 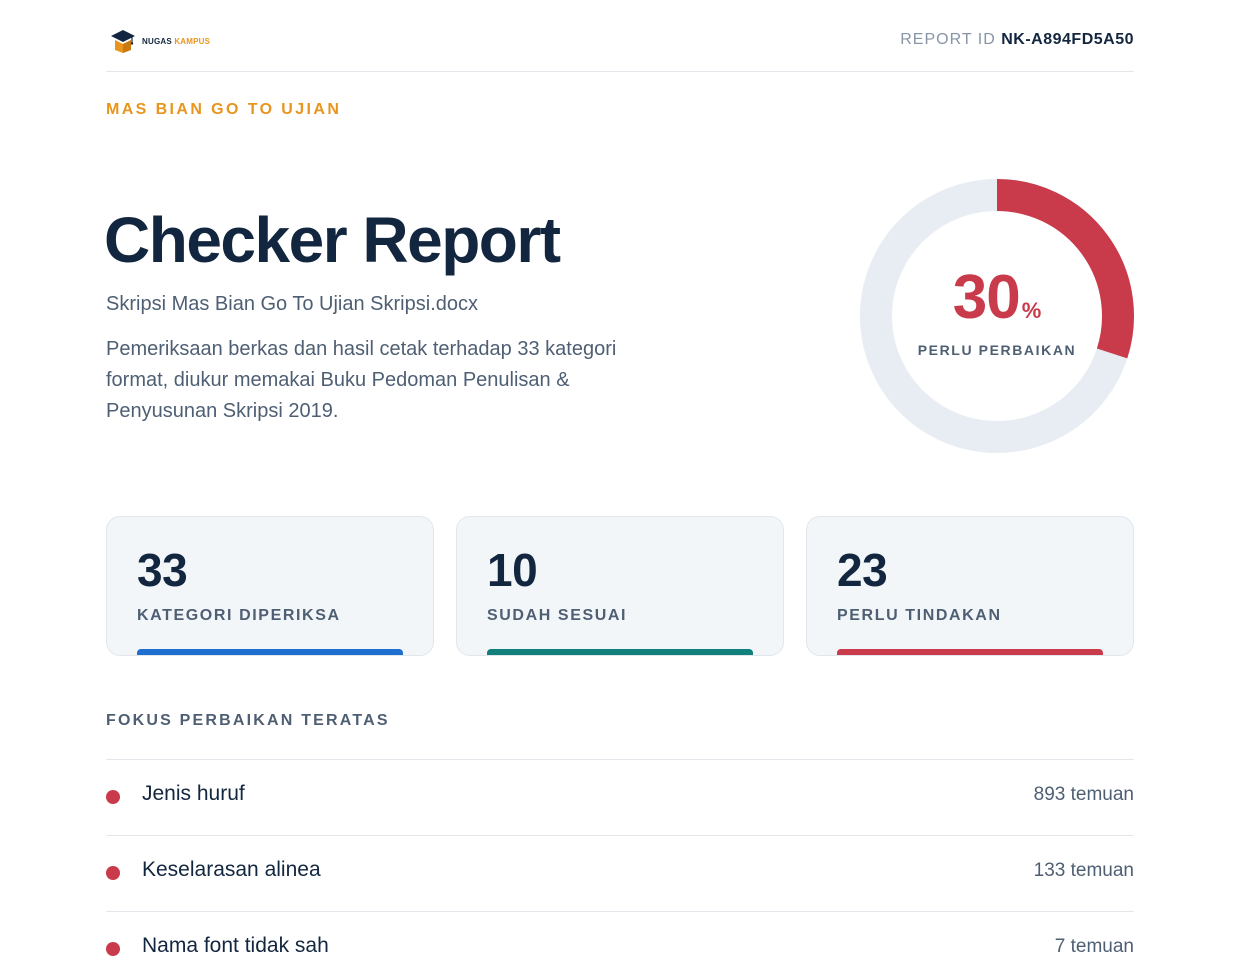 What do you see at coordinates (270, 586) in the screenshot?
I see `stat-card-categories-checked: 33 KATEGORI DIPERIKSA` at bounding box center [270, 586].